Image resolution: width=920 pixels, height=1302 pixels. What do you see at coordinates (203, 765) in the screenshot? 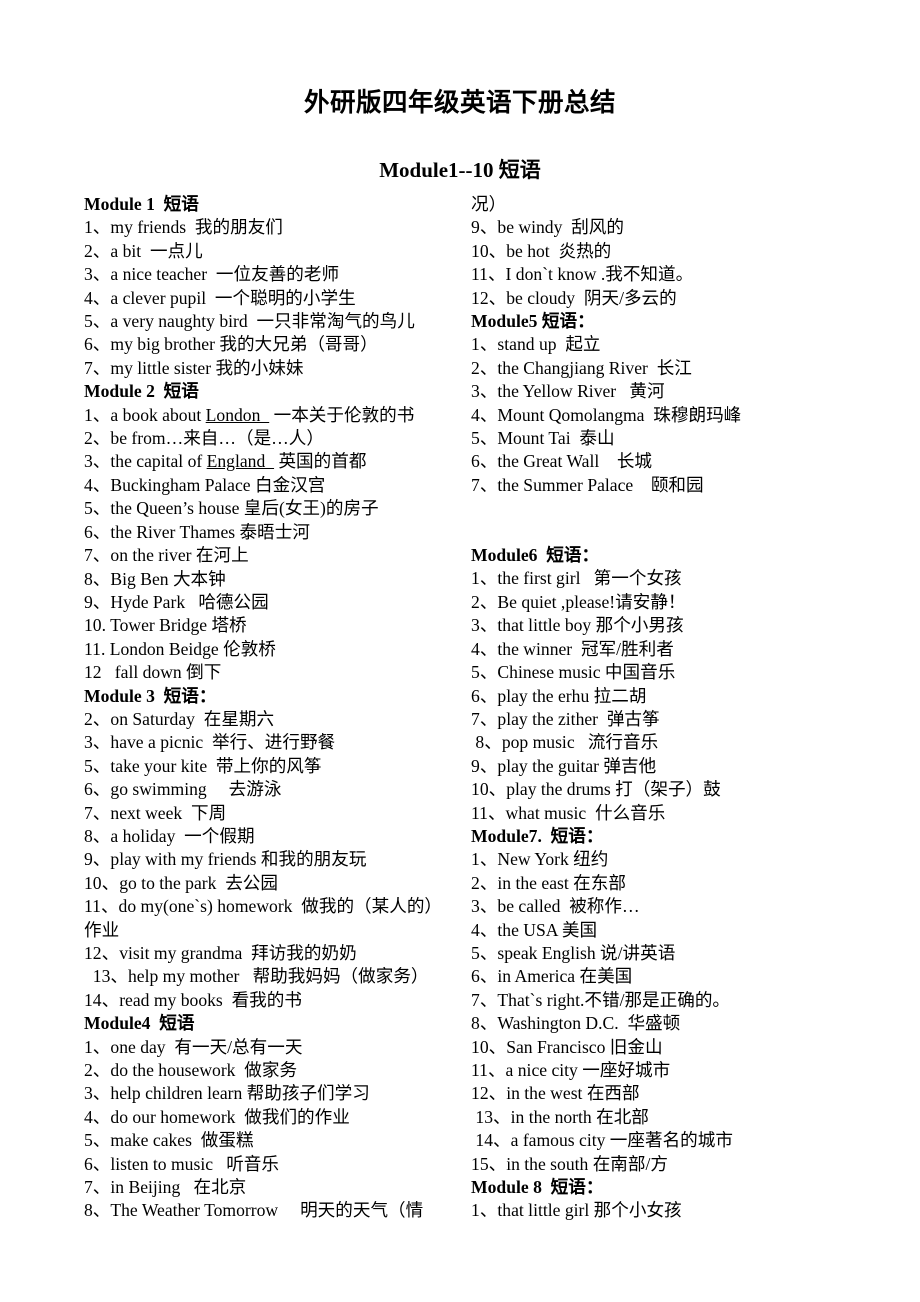
I see `phrase-line: 5、take your kite 带上你的风筝` at bounding box center [203, 765].